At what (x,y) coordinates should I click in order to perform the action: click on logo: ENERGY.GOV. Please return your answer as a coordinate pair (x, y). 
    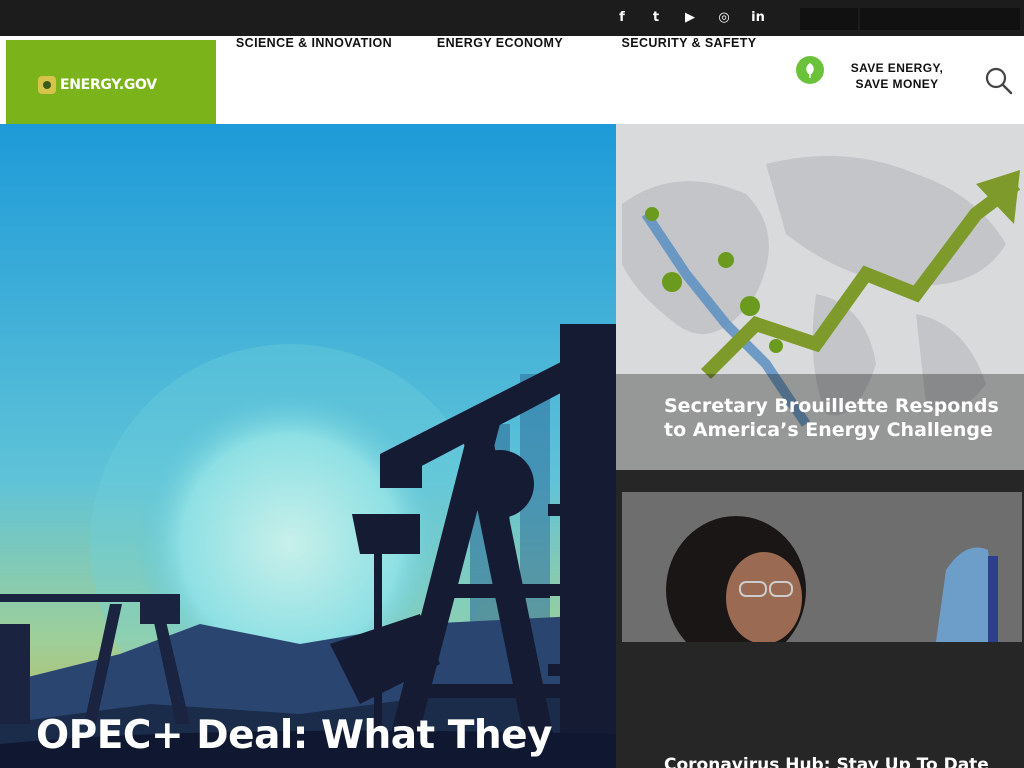
    Looking at the image, I should click on (97, 85).